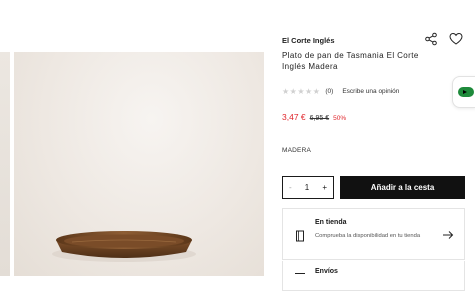 This screenshot has height=291, width=475. I want to click on wooden-plate-illustration, so click(124, 246).